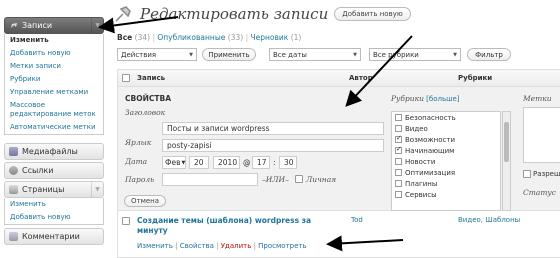 This screenshot has width=560, height=258. I want to click on category-item: Начинающим, so click(446, 150).